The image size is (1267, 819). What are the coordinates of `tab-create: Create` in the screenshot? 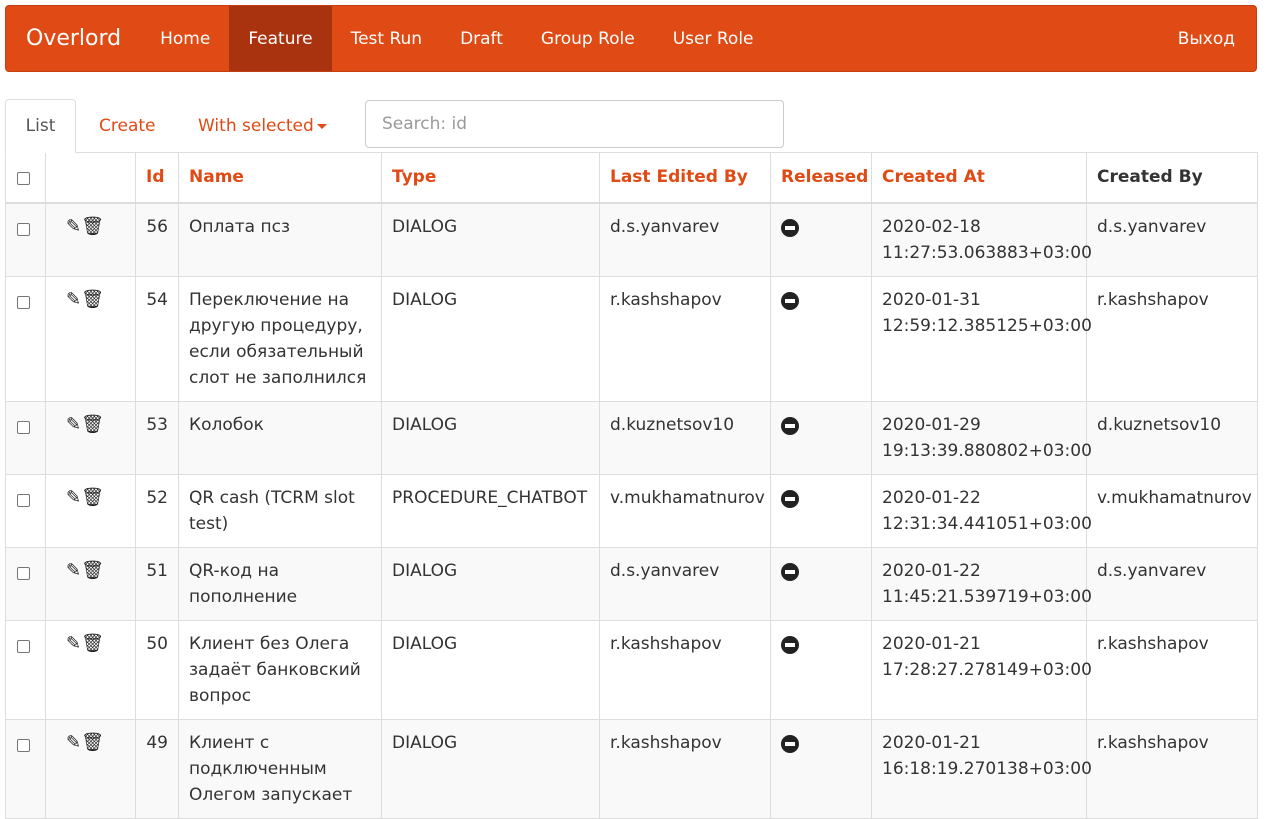 It's located at (127, 126).